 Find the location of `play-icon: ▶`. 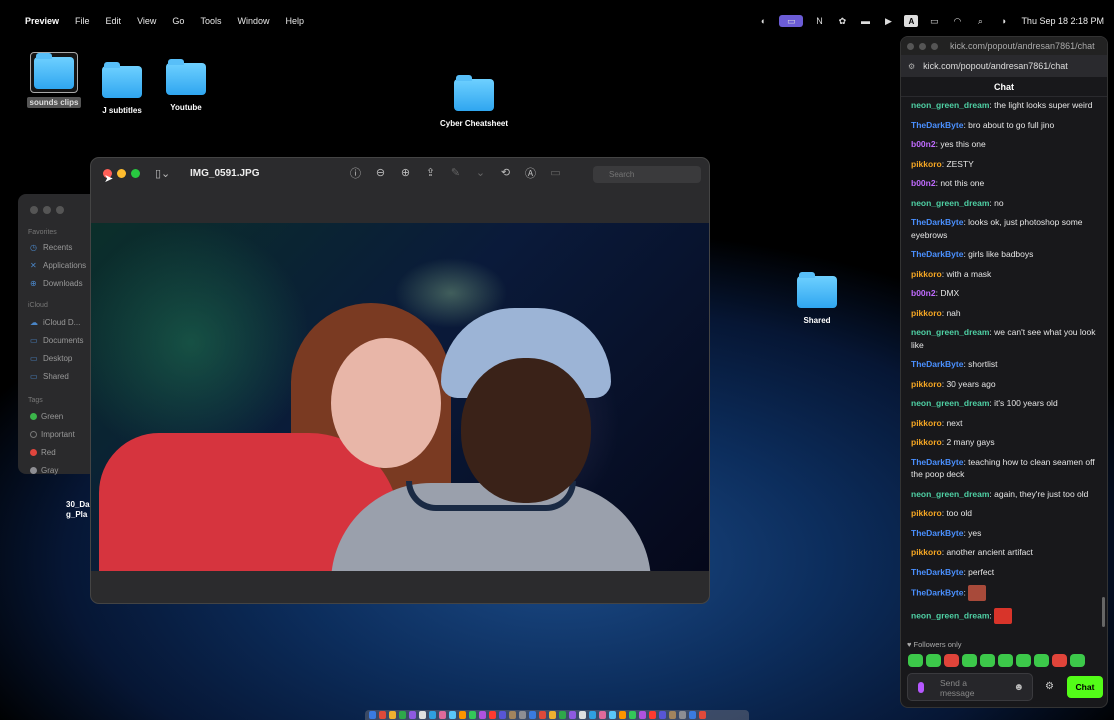

play-icon: ▶ is located at coordinates (888, 21).